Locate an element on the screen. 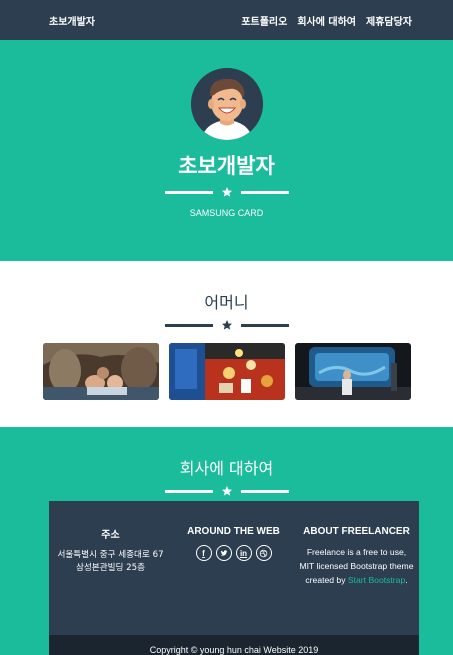  nav-links: 포트폴리오 회사에 대하여 제휴담당자 is located at coordinates (326, 20).